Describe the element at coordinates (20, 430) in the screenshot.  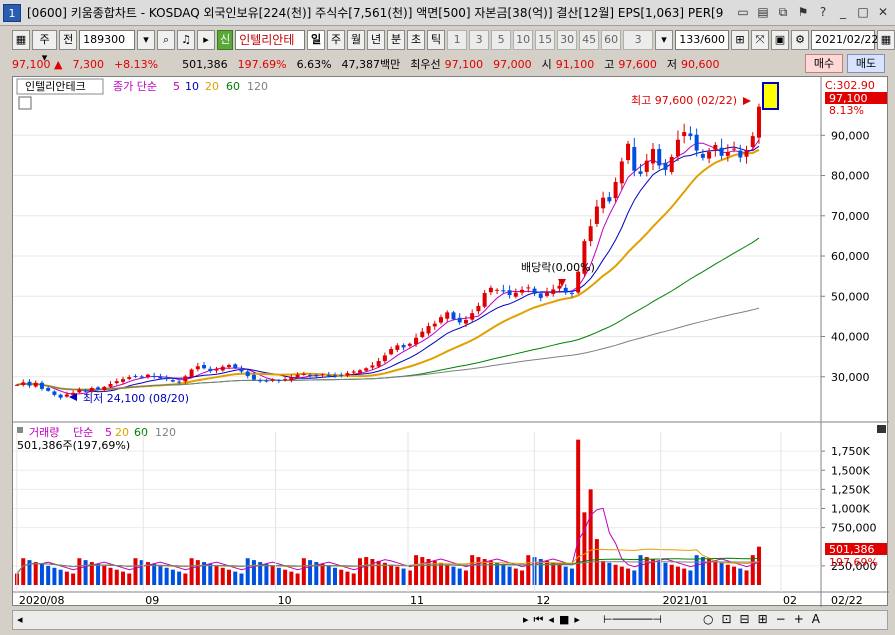
I see `volume-legend-marker` at that location.